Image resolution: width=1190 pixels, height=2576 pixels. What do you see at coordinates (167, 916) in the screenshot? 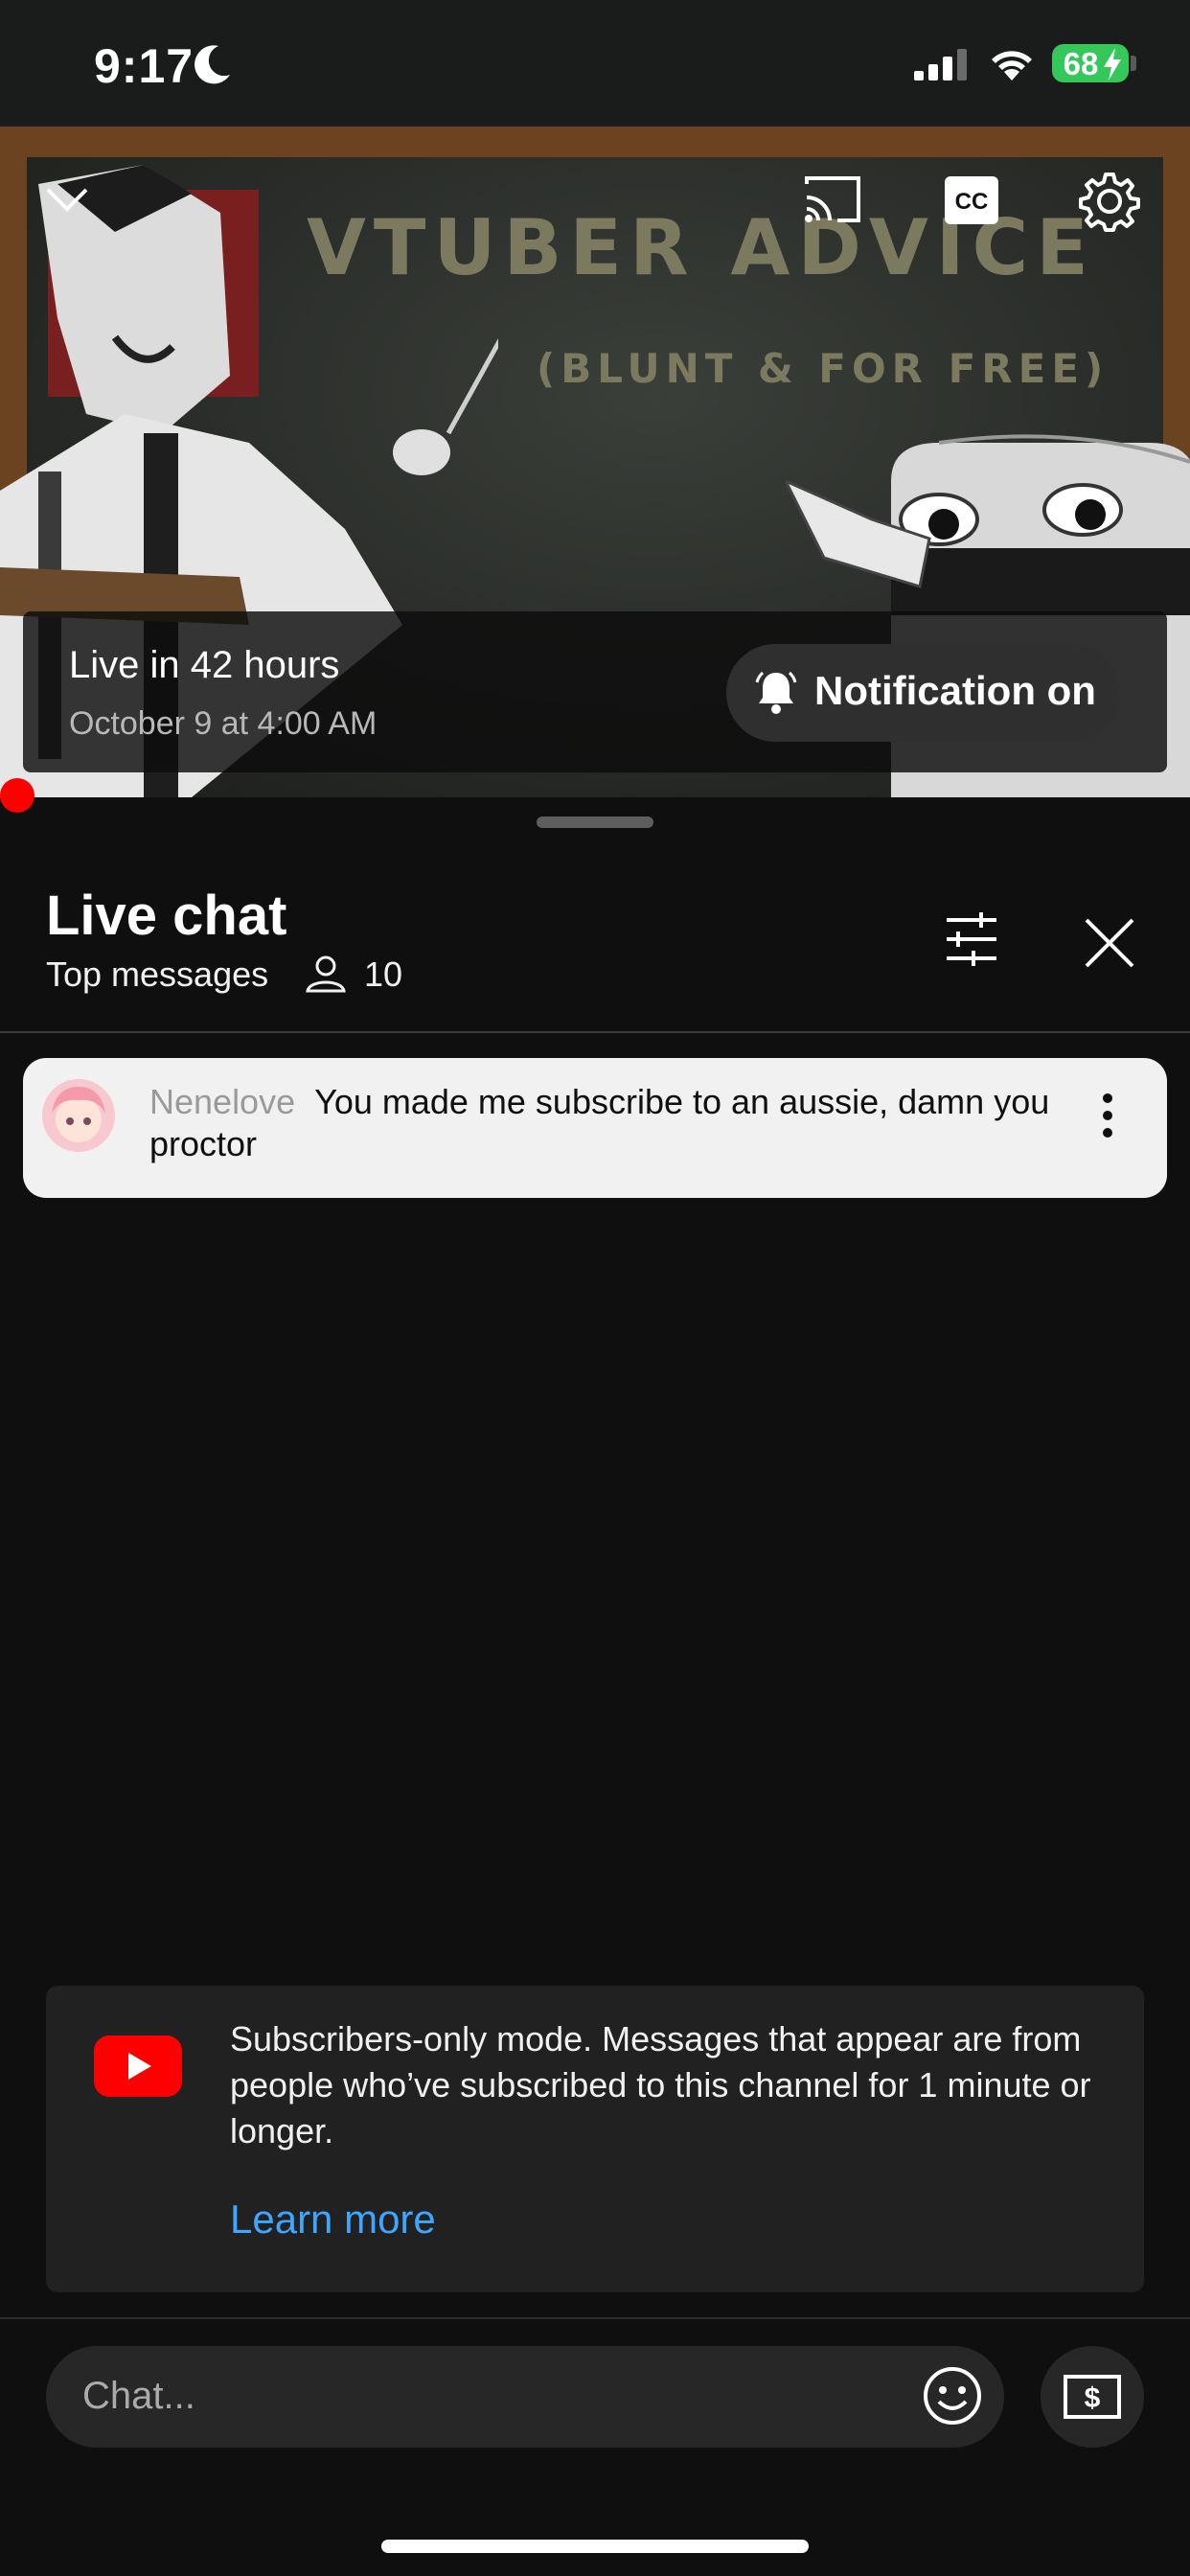
I see `chat-title: Live chat` at bounding box center [167, 916].